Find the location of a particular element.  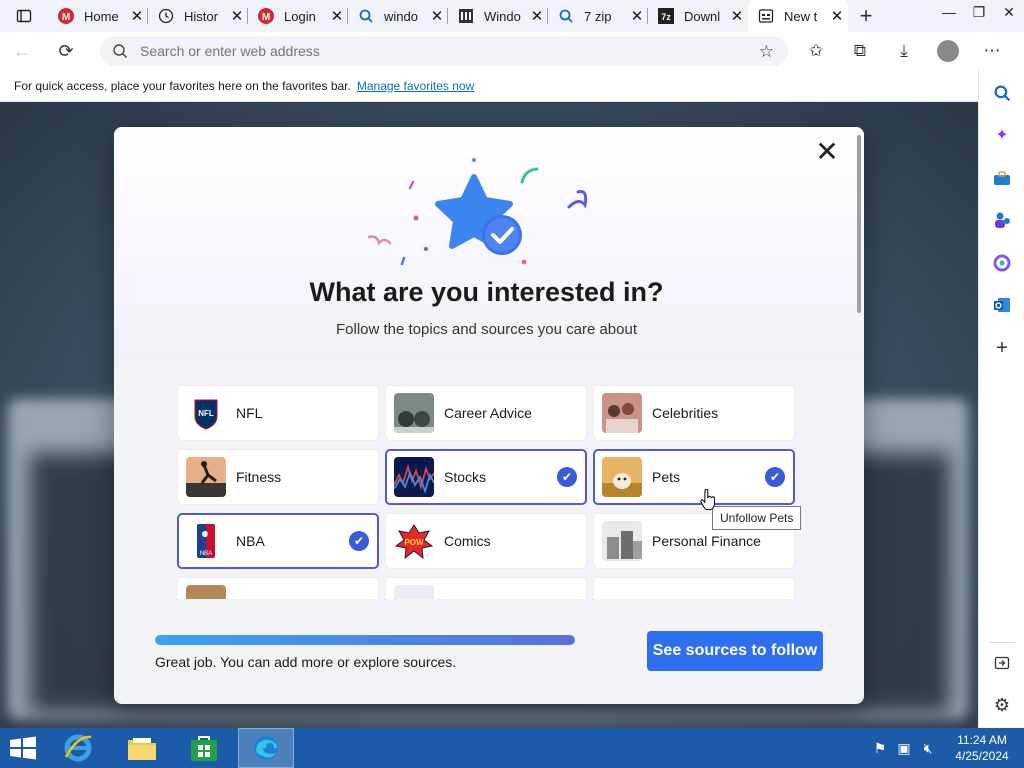

topic-card-nba: NBA NBA ✔ is located at coordinates (278, 541).